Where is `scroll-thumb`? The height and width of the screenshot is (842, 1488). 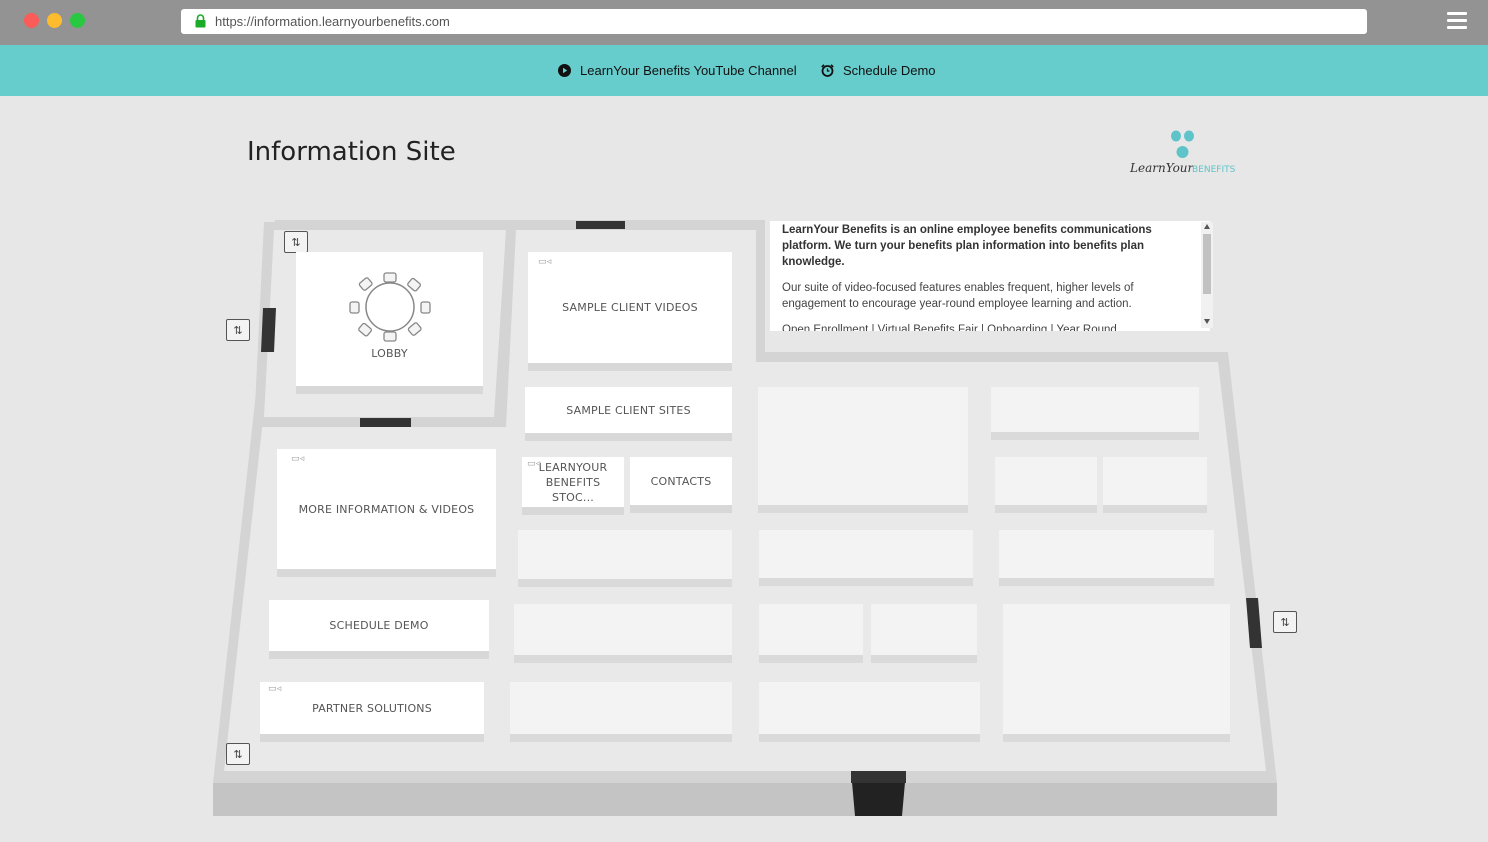
scroll-thumb is located at coordinates (1207, 264).